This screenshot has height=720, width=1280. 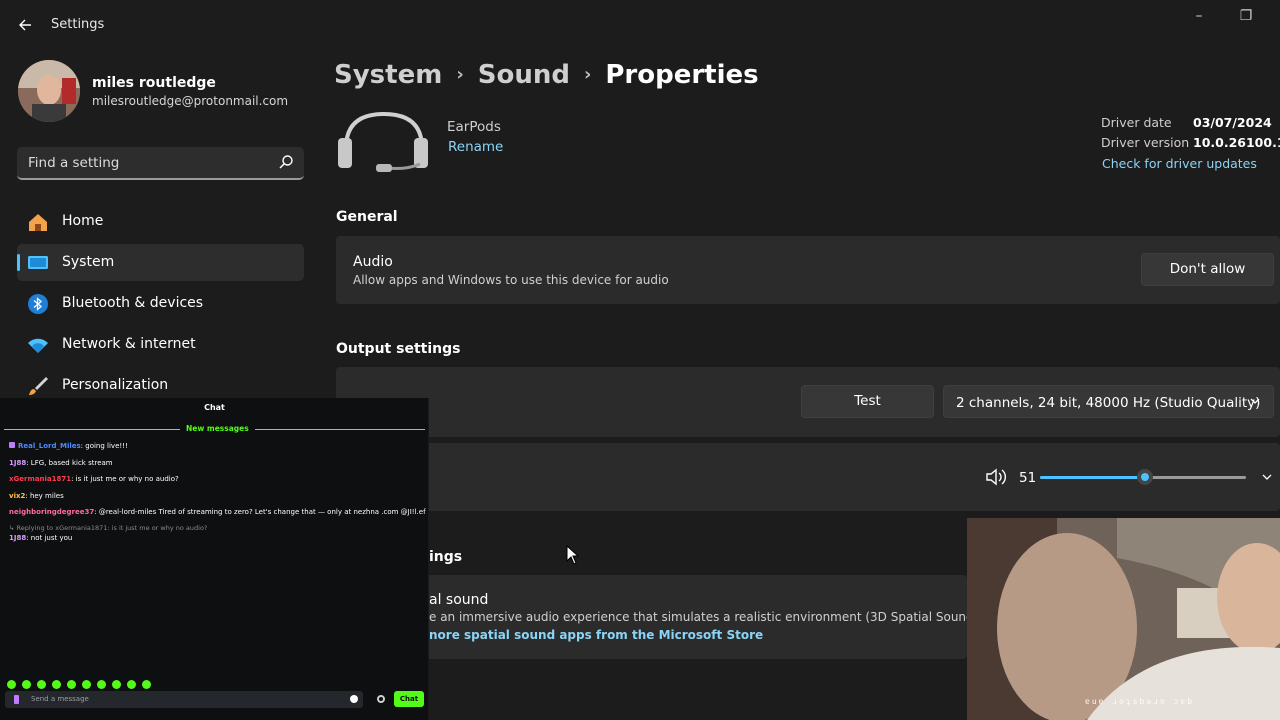 I want to click on speaker-icon, so click(x=996, y=477).